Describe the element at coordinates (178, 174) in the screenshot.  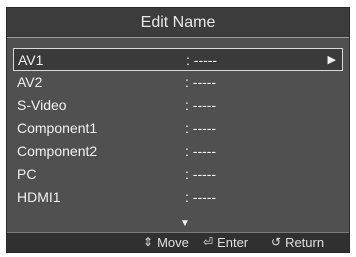
I see `list-item-pc: PC : -----` at that location.